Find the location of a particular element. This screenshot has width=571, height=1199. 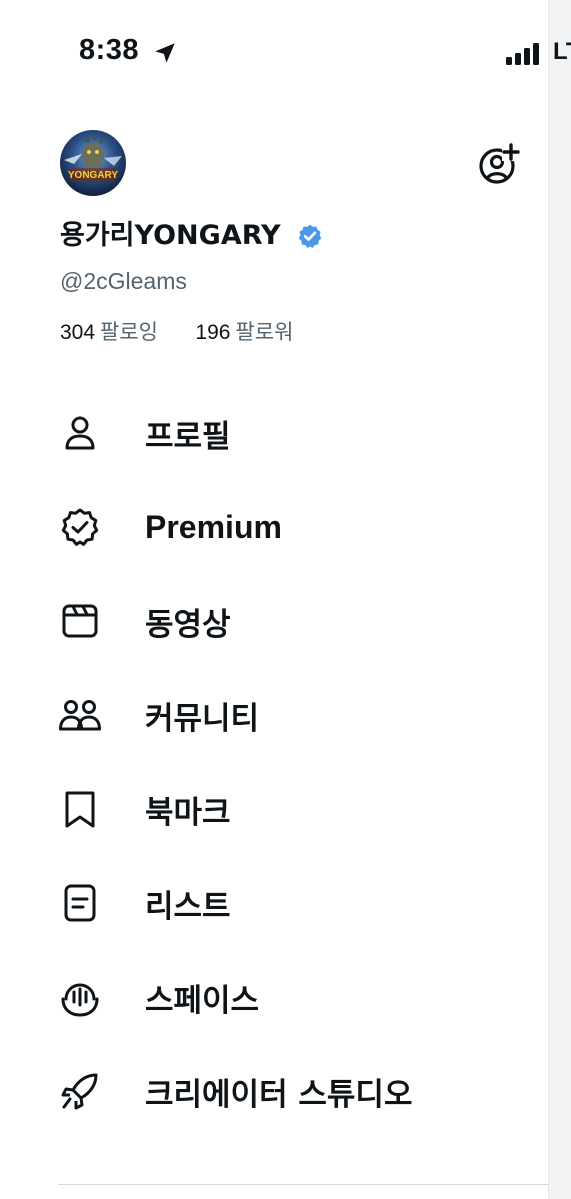

underlying-timeline-edge is located at coordinates (559, 599).